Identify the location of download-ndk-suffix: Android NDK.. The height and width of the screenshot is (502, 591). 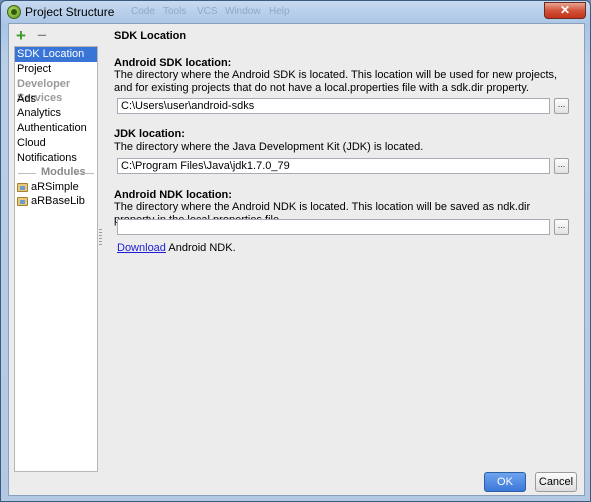
(200, 248).